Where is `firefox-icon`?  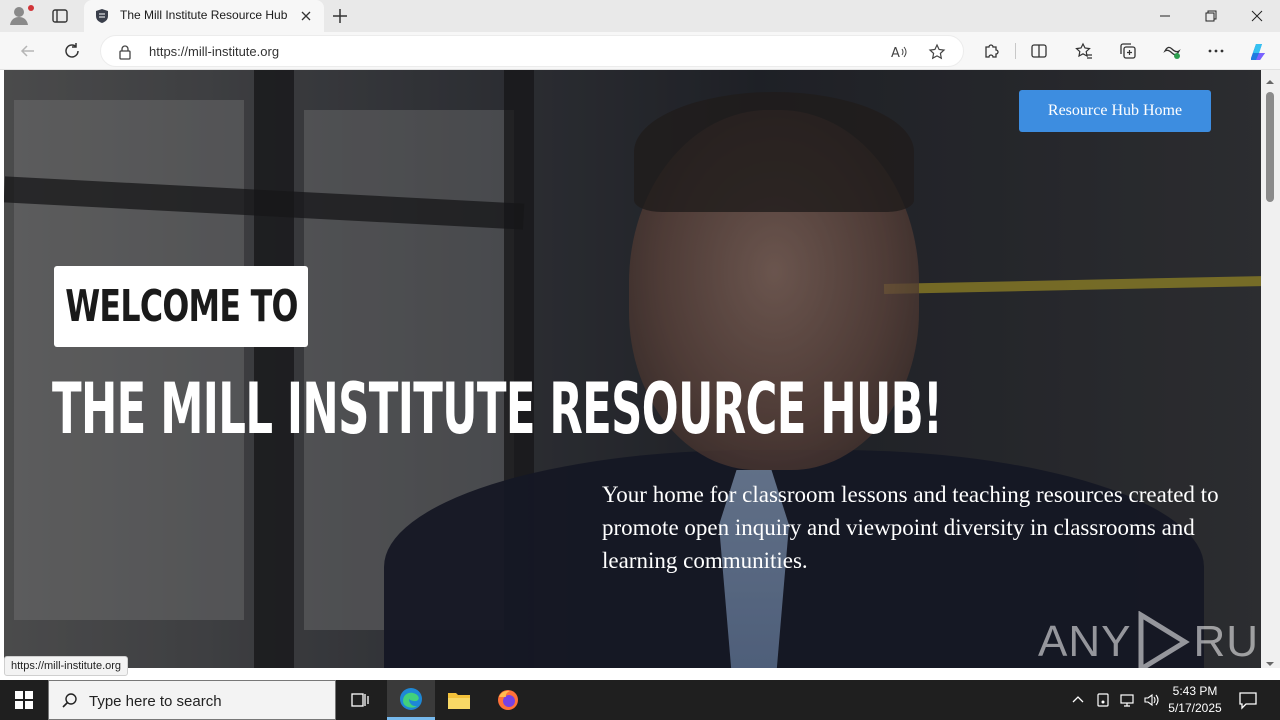
firefox-icon is located at coordinates (508, 700).